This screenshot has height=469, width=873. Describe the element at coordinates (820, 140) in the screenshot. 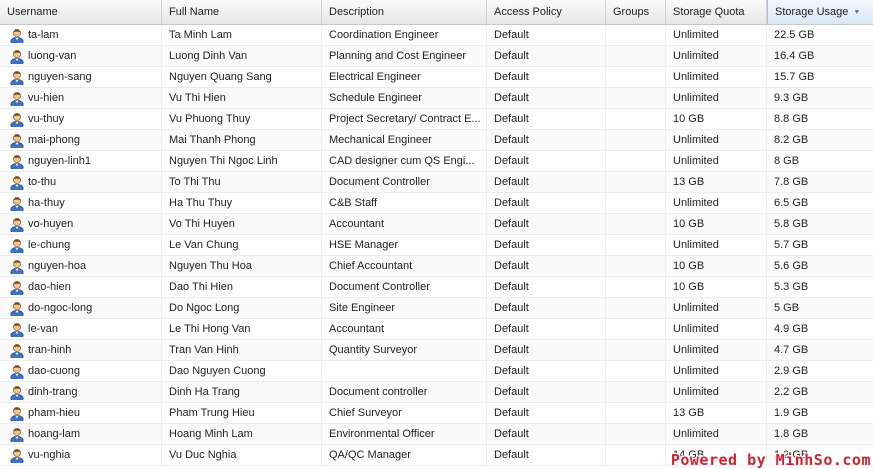

I see `cell-storage-usage: 8.2 GB` at that location.